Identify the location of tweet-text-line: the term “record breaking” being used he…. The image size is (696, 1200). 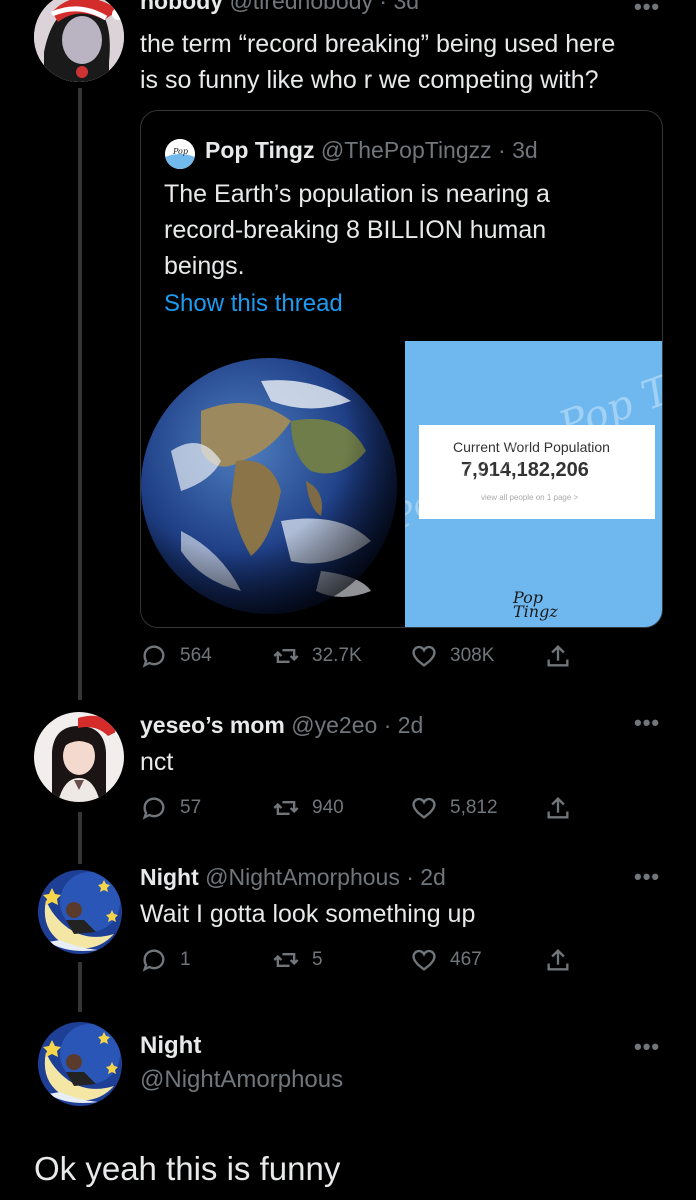
(378, 44).